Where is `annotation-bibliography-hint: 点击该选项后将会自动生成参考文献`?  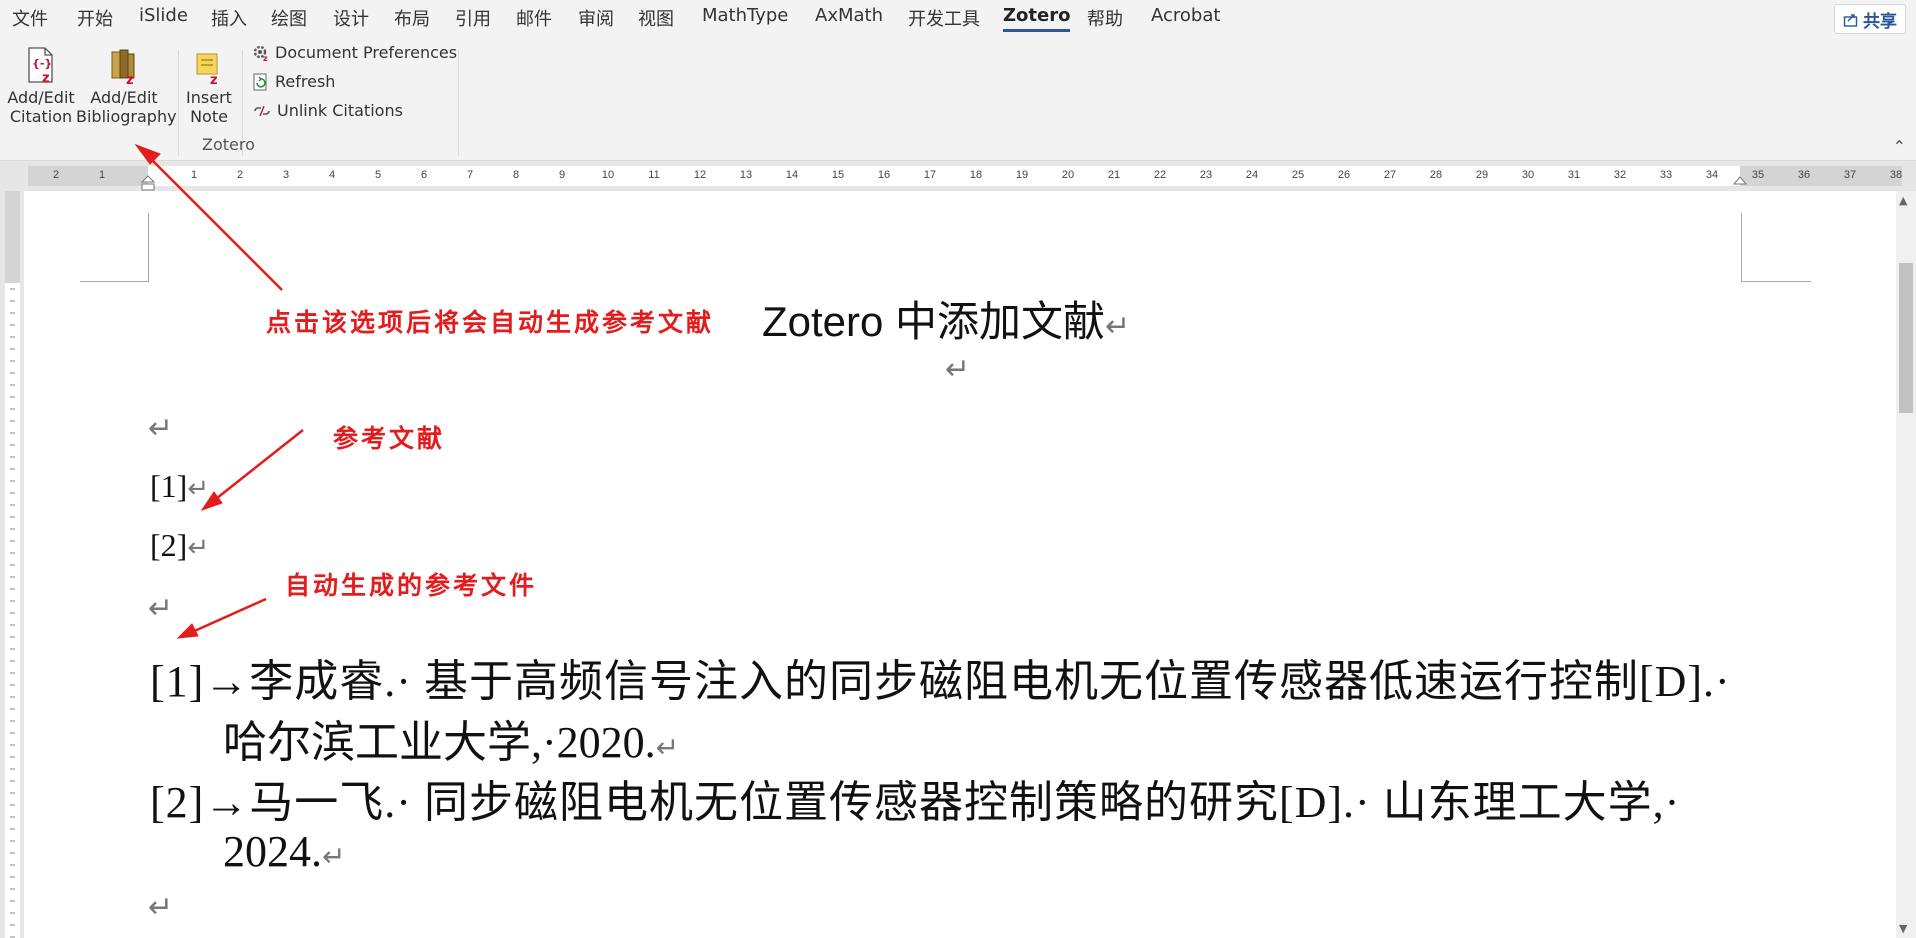 annotation-bibliography-hint: 点击该选项后将会自动生成参考文献 is located at coordinates (490, 322).